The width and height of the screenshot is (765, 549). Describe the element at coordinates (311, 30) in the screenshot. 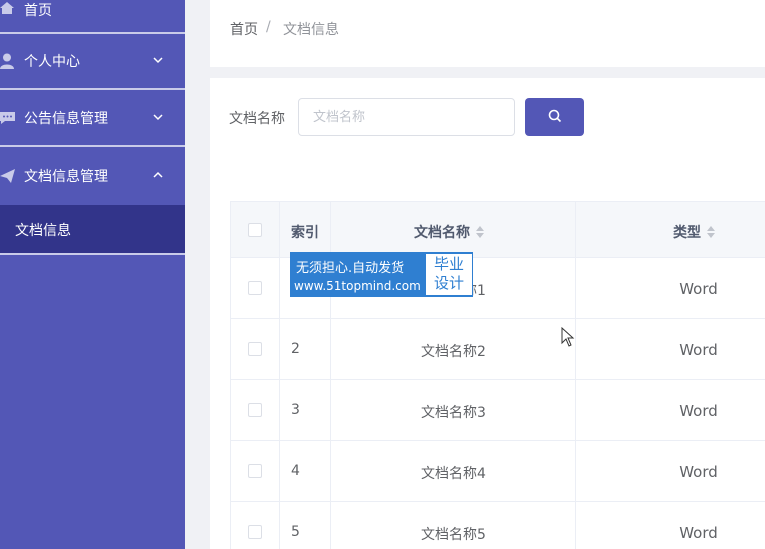

I see `breadcrumb-current: 文档信息` at that location.